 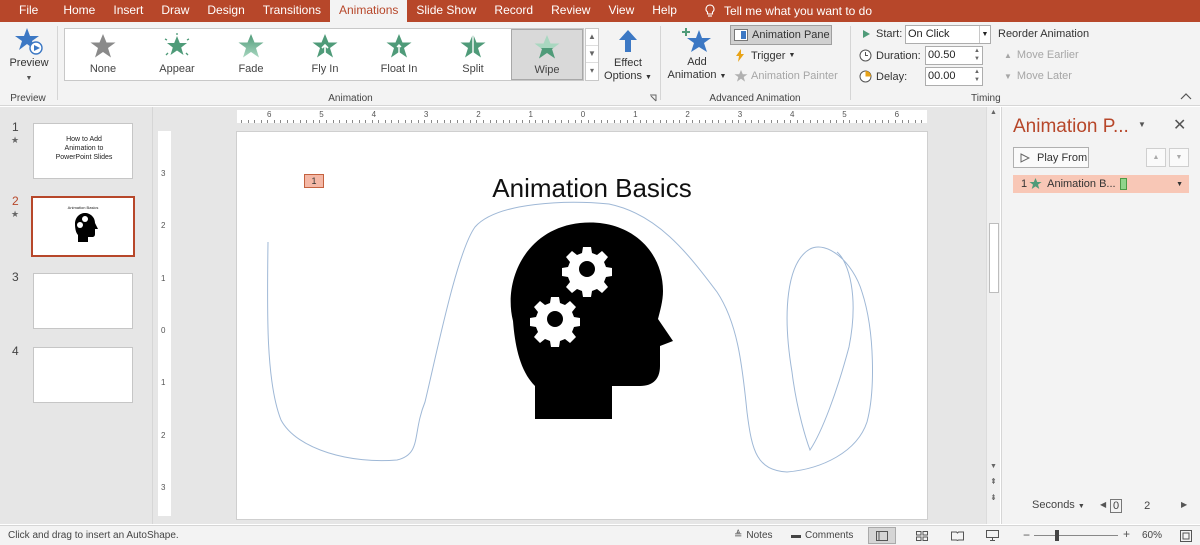 What do you see at coordinates (1057, 535) in the screenshot?
I see `zoom-slider-thumb` at bounding box center [1057, 535].